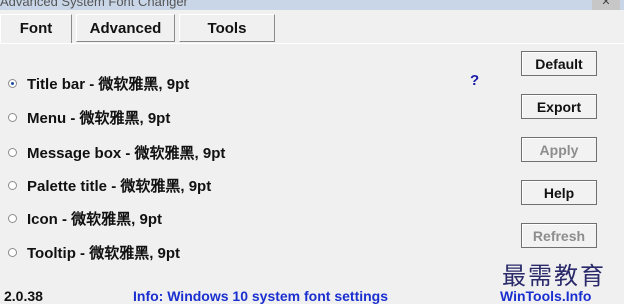 The width and height of the screenshot is (624, 304). I want to click on refresh-button: Refresh, so click(559, 235).